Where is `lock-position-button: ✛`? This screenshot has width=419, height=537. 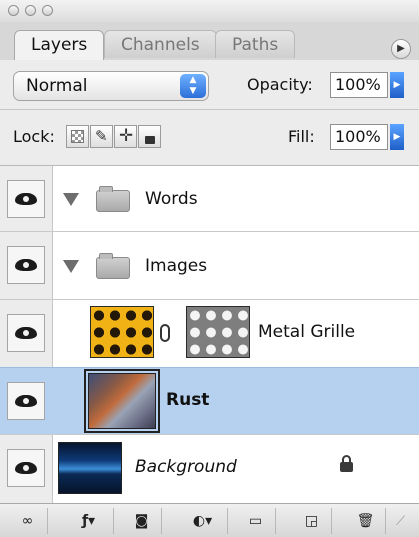
lock-position-button: ✛ is located at coordinates (125, 136).